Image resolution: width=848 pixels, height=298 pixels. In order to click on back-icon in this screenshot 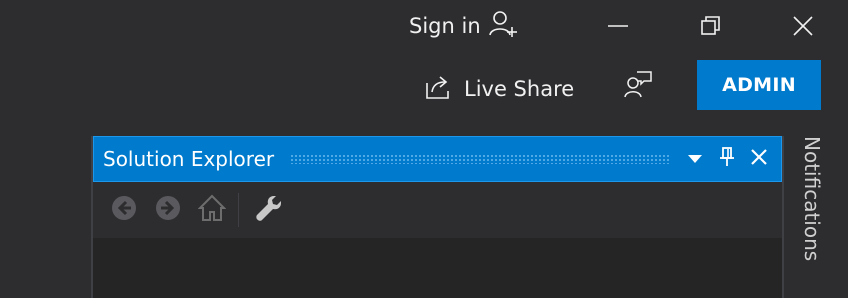, I will do `click(124, 210)`.